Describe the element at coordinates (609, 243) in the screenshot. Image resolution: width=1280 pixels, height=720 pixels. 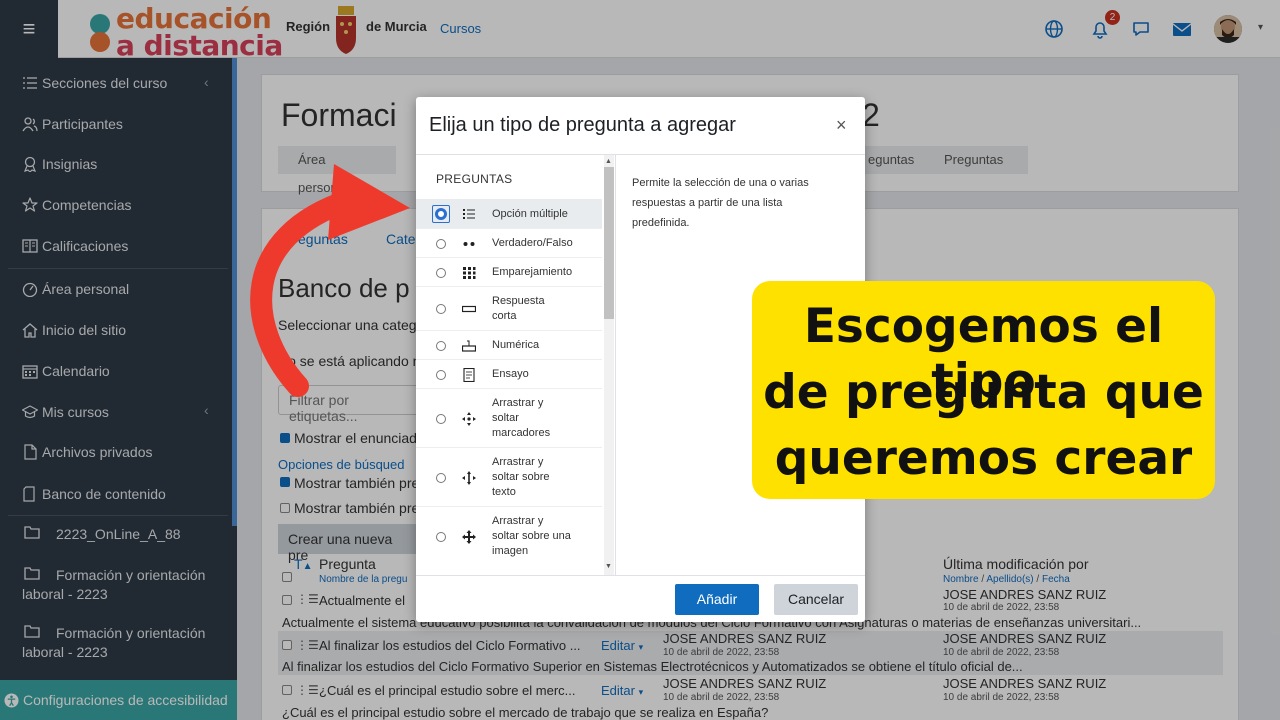
I see `type-list-scroll-thumb` at that location.